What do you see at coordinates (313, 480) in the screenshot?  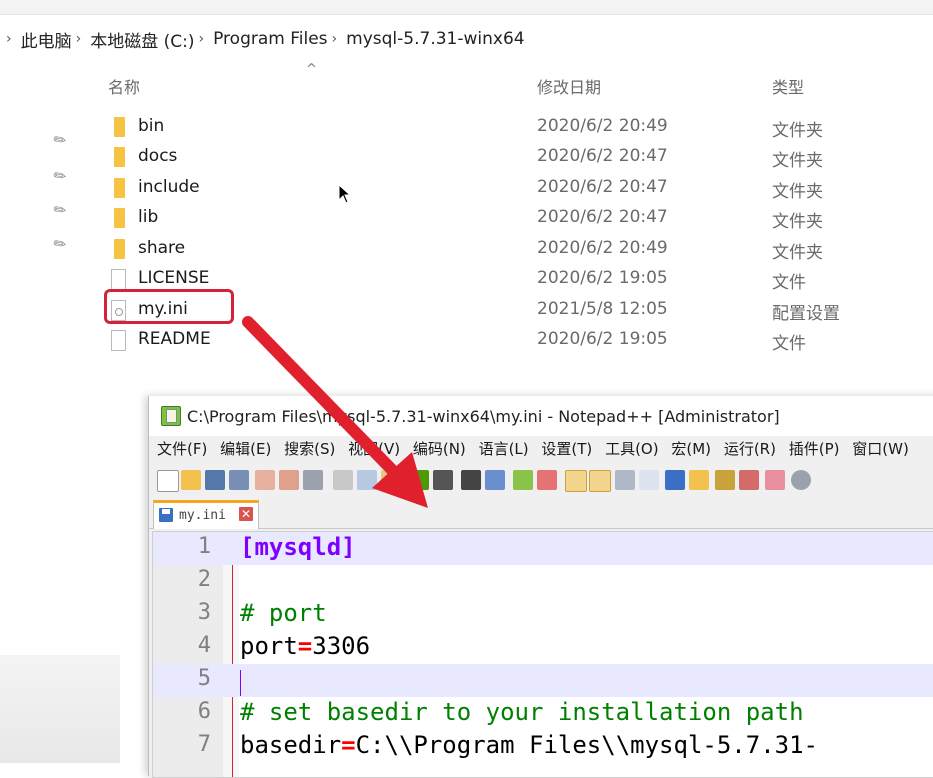 I see `print-icon` at bounding box center [313, 480].